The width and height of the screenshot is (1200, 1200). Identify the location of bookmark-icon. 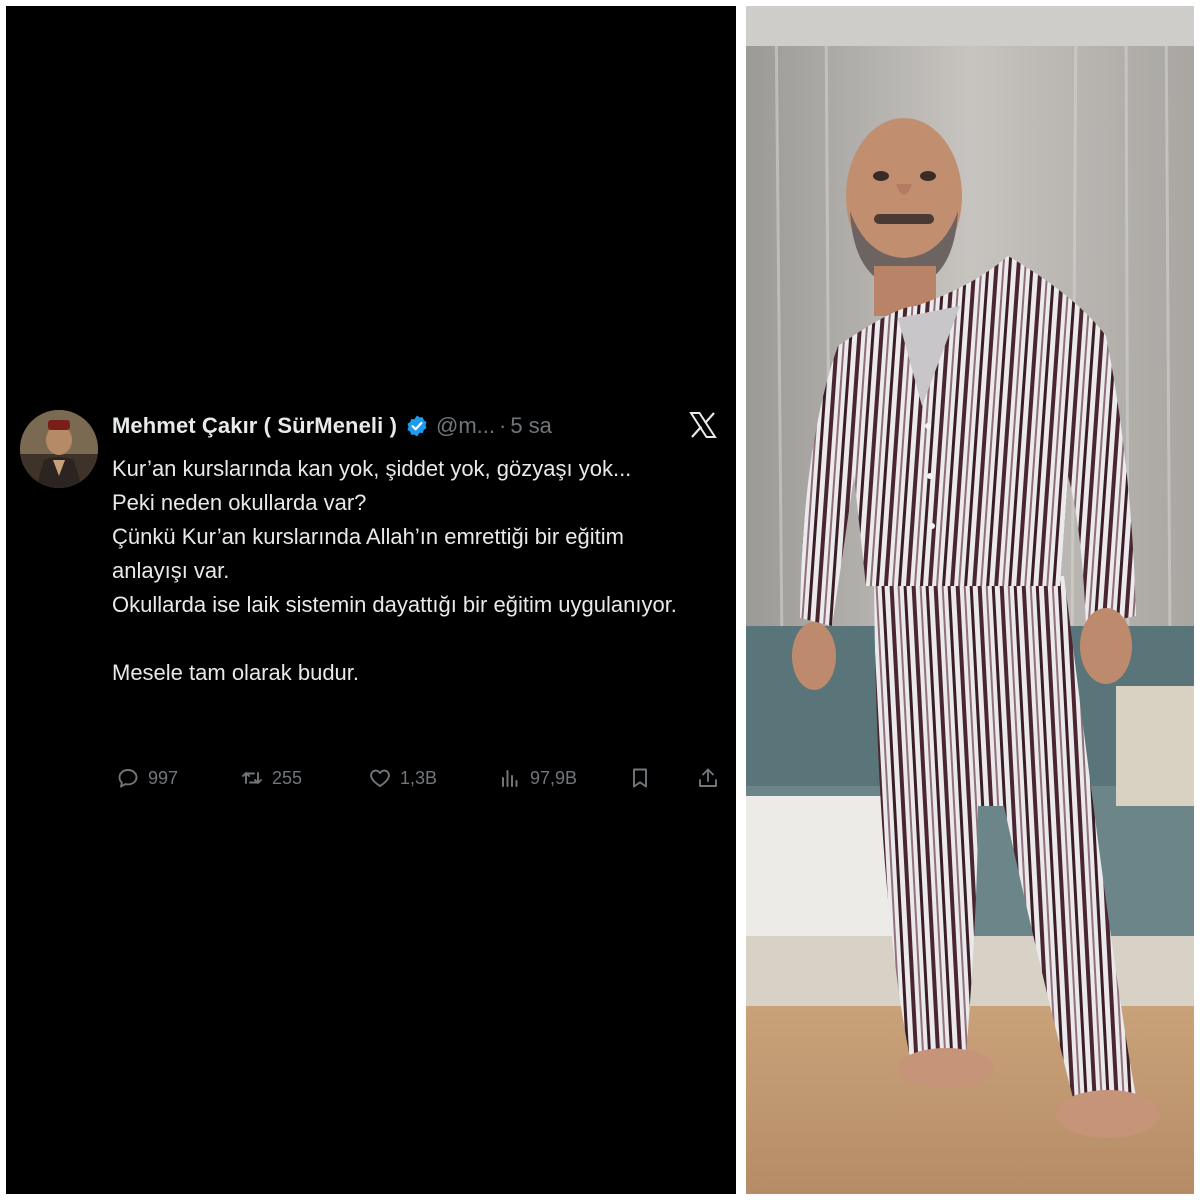
(640, 778).